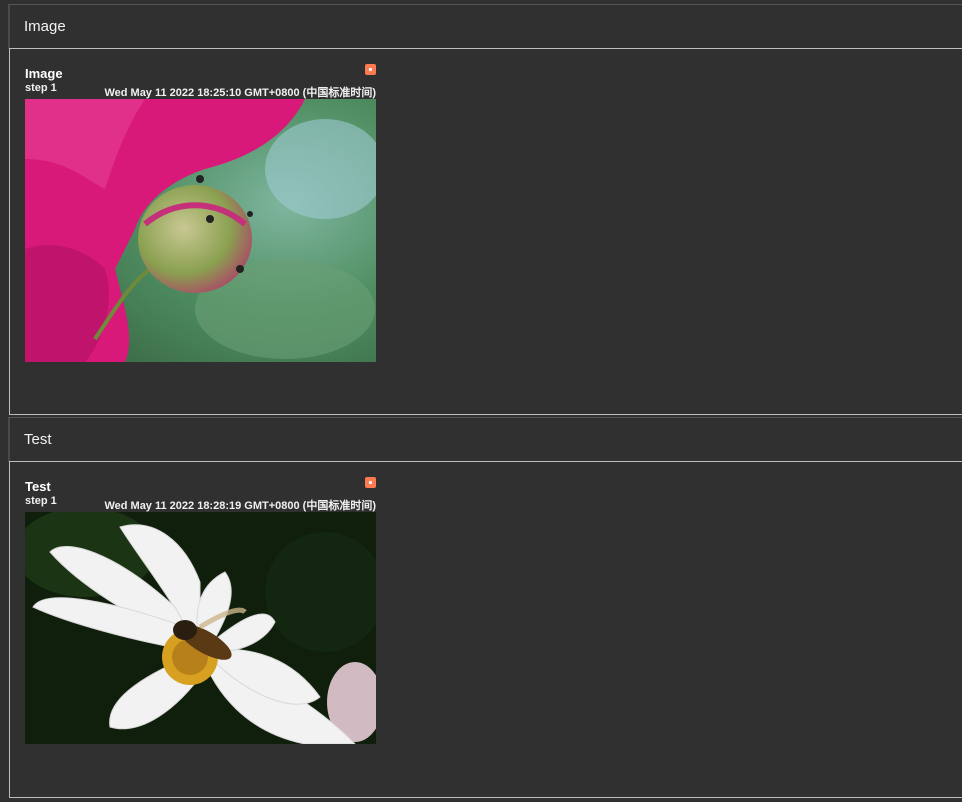  I want to click on section-title: Image, so click(45, 26).